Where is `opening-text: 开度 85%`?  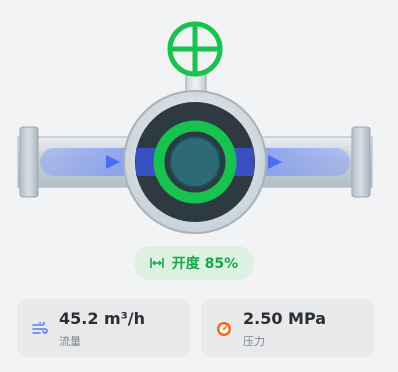
opening-text: 开度 85% is located at coordinates (205, 264).